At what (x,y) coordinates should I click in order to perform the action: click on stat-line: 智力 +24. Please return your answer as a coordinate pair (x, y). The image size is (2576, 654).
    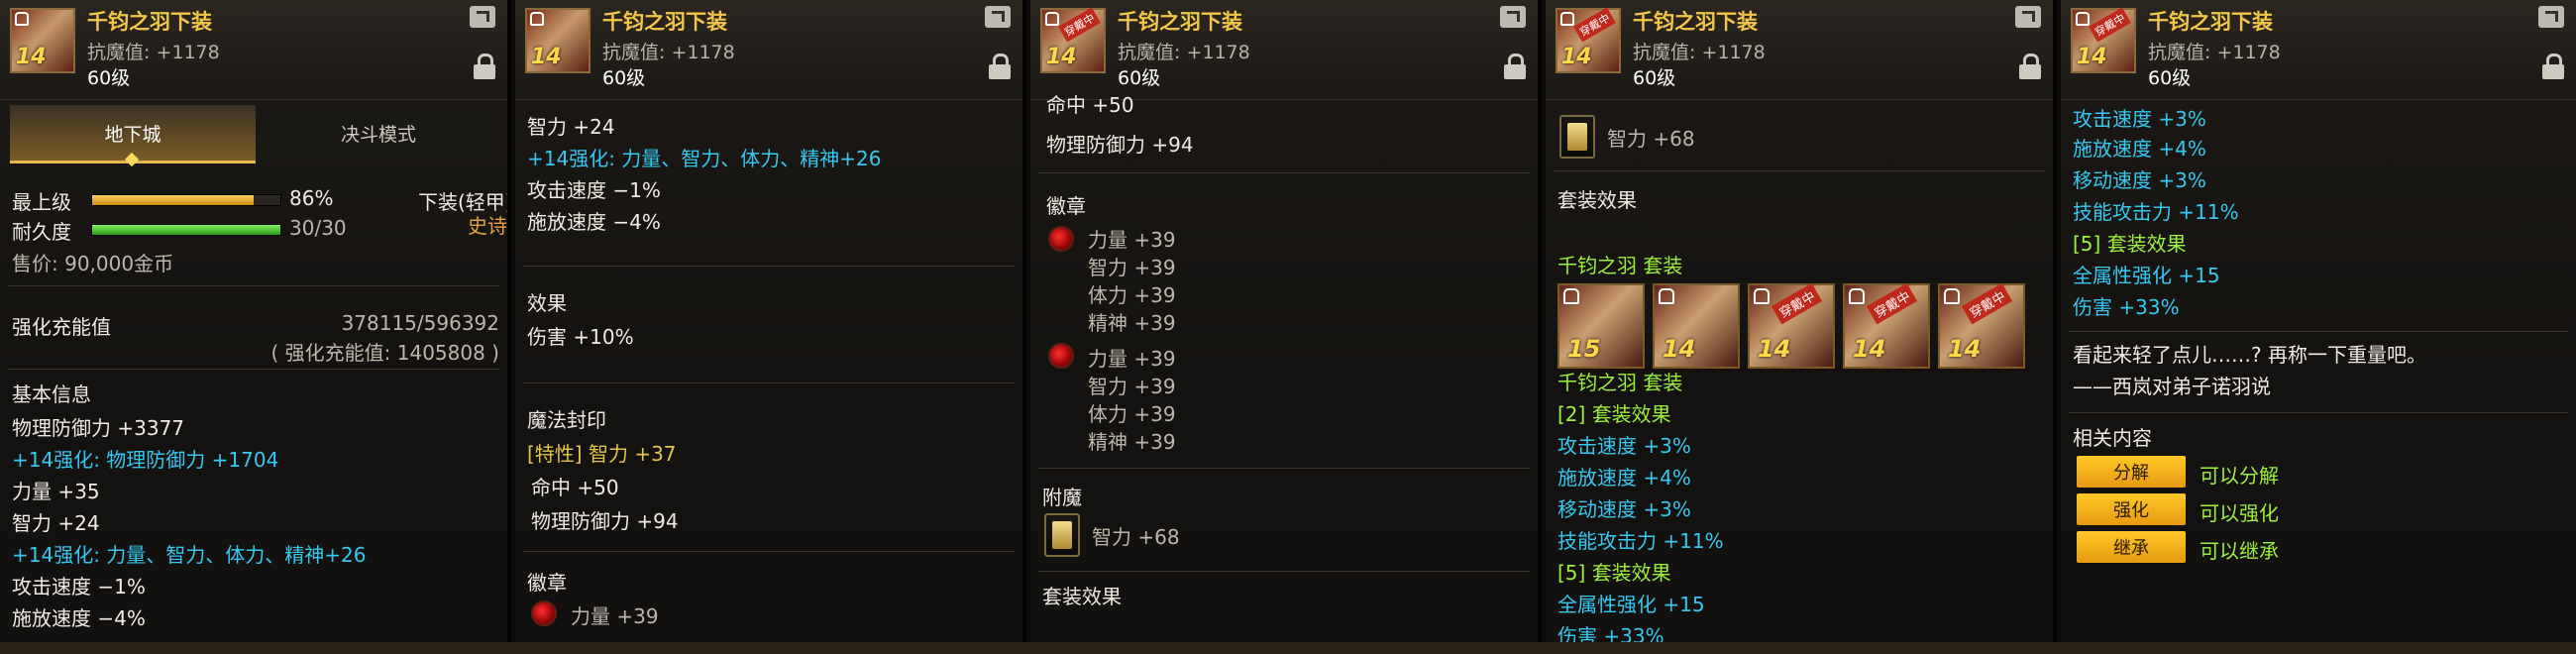
    Looking at the image, I should click on (56, 523).